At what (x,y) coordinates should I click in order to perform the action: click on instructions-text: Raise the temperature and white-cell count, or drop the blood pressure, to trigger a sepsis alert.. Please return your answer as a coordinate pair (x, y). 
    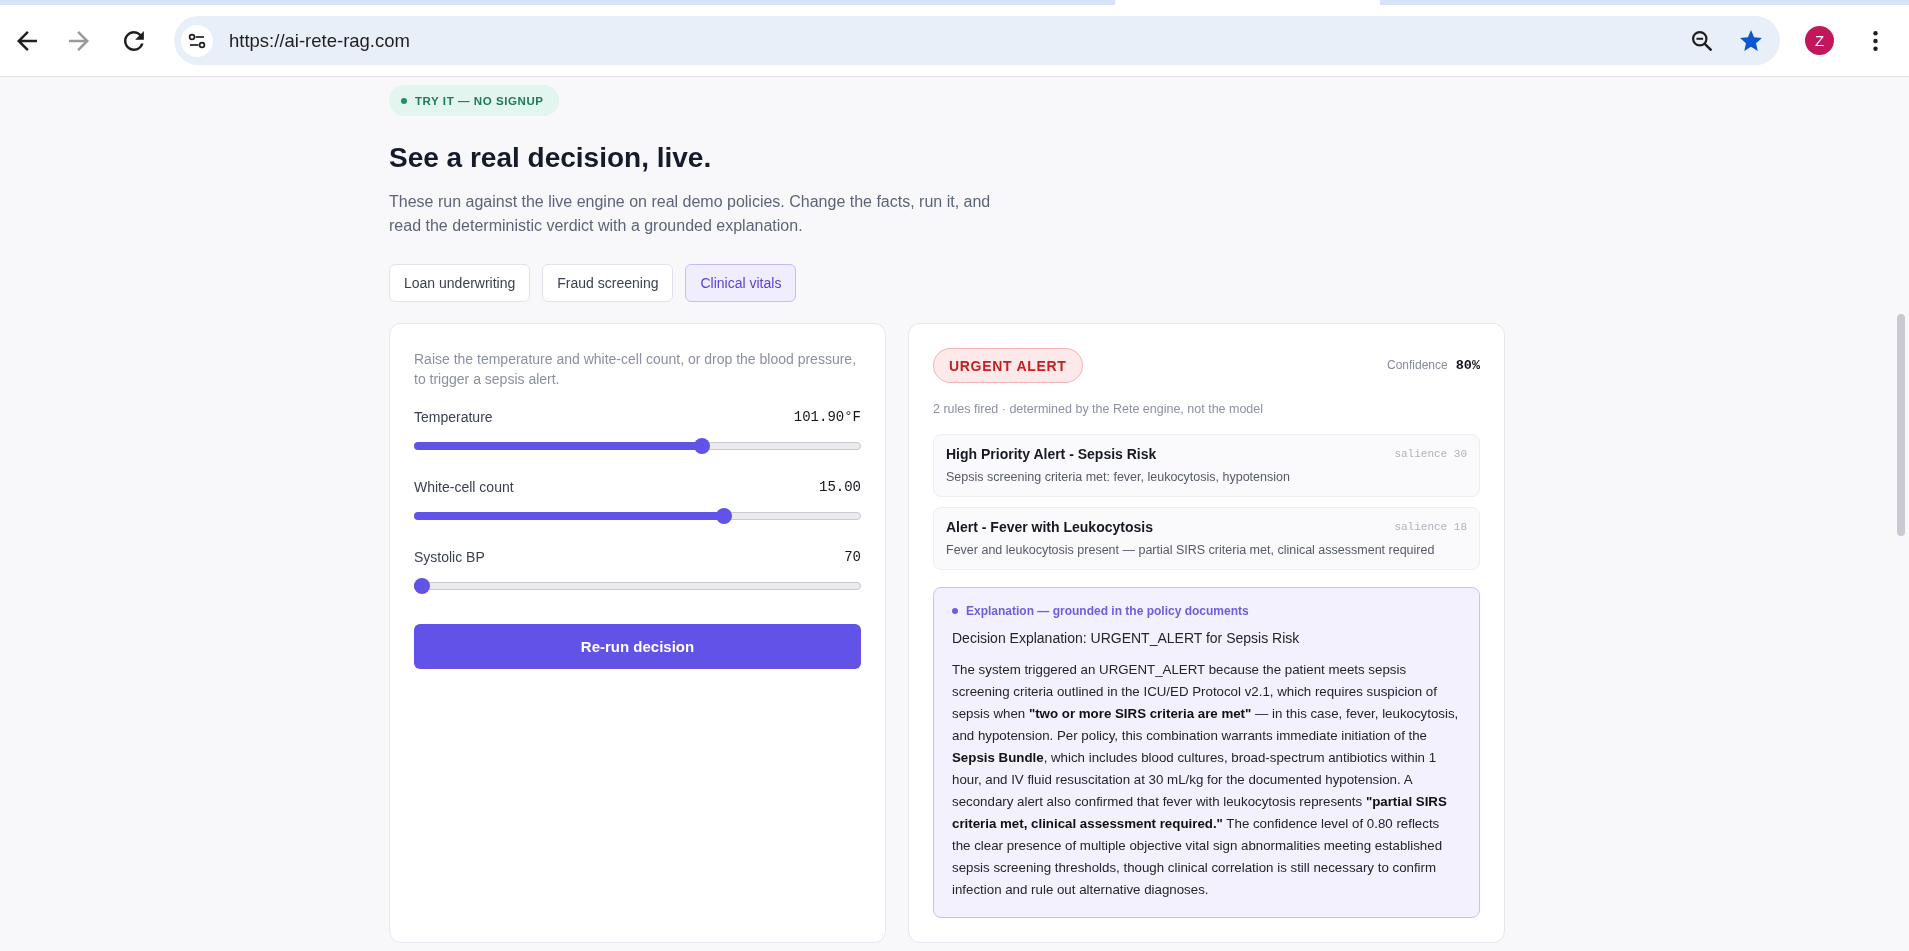
    Looking at the image, I should click on (636, 369).